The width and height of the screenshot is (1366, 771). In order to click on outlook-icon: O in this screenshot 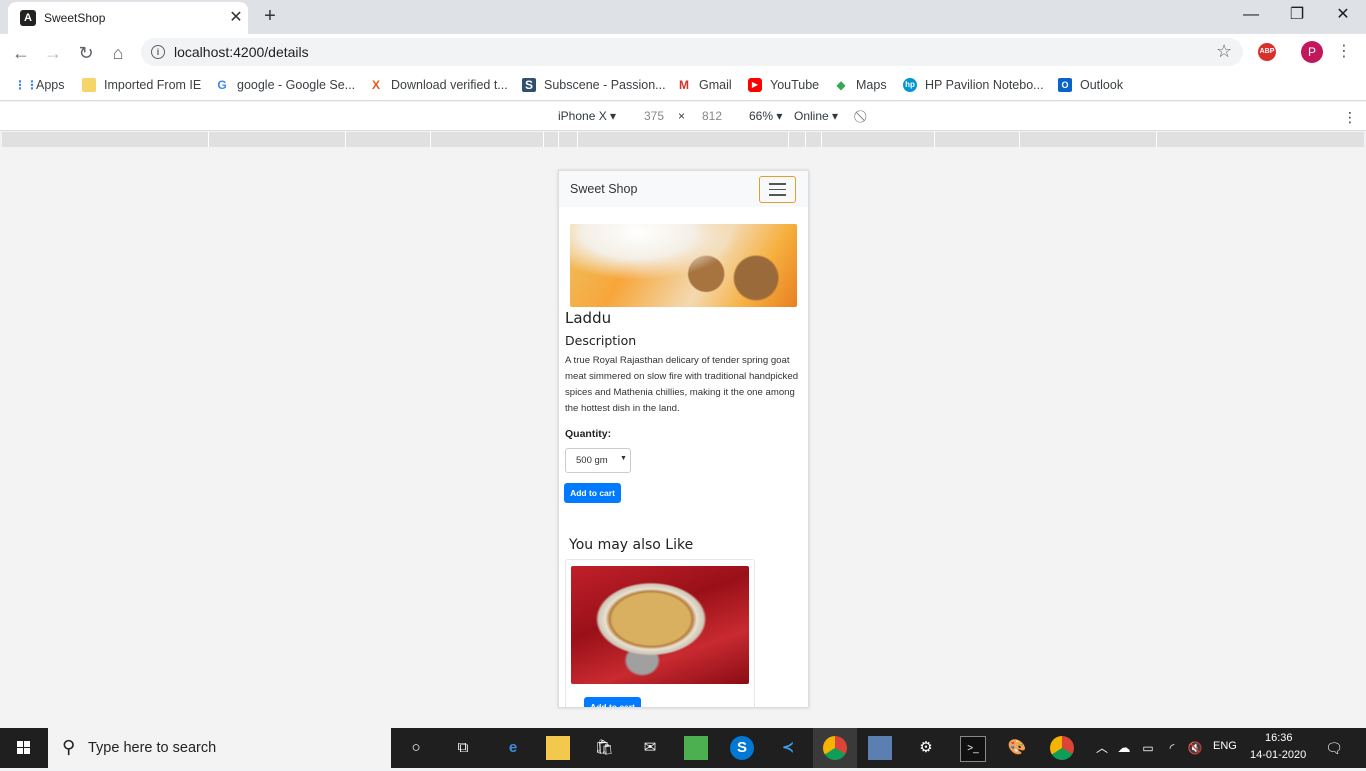, I will do `click(1065, 85)`.